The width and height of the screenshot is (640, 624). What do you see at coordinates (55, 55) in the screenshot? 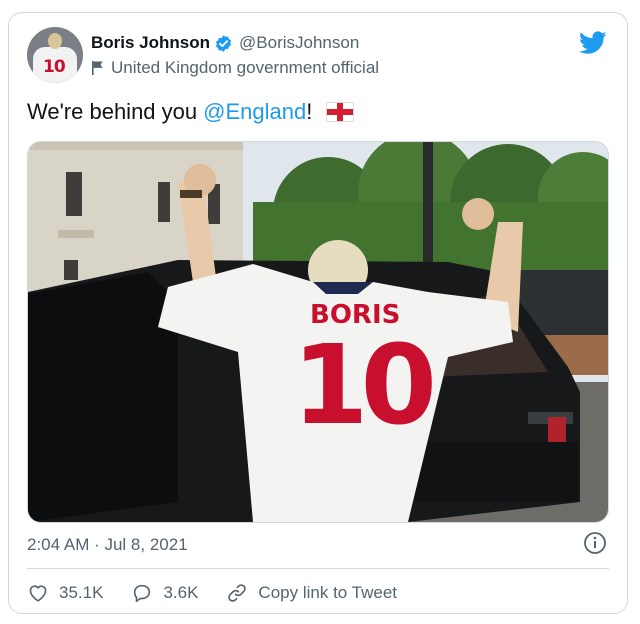
I see `avatar: 10` at bounding box center [55, 55].